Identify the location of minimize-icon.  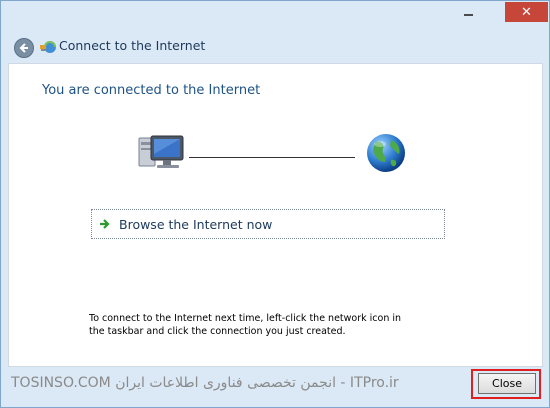
(468, 15).